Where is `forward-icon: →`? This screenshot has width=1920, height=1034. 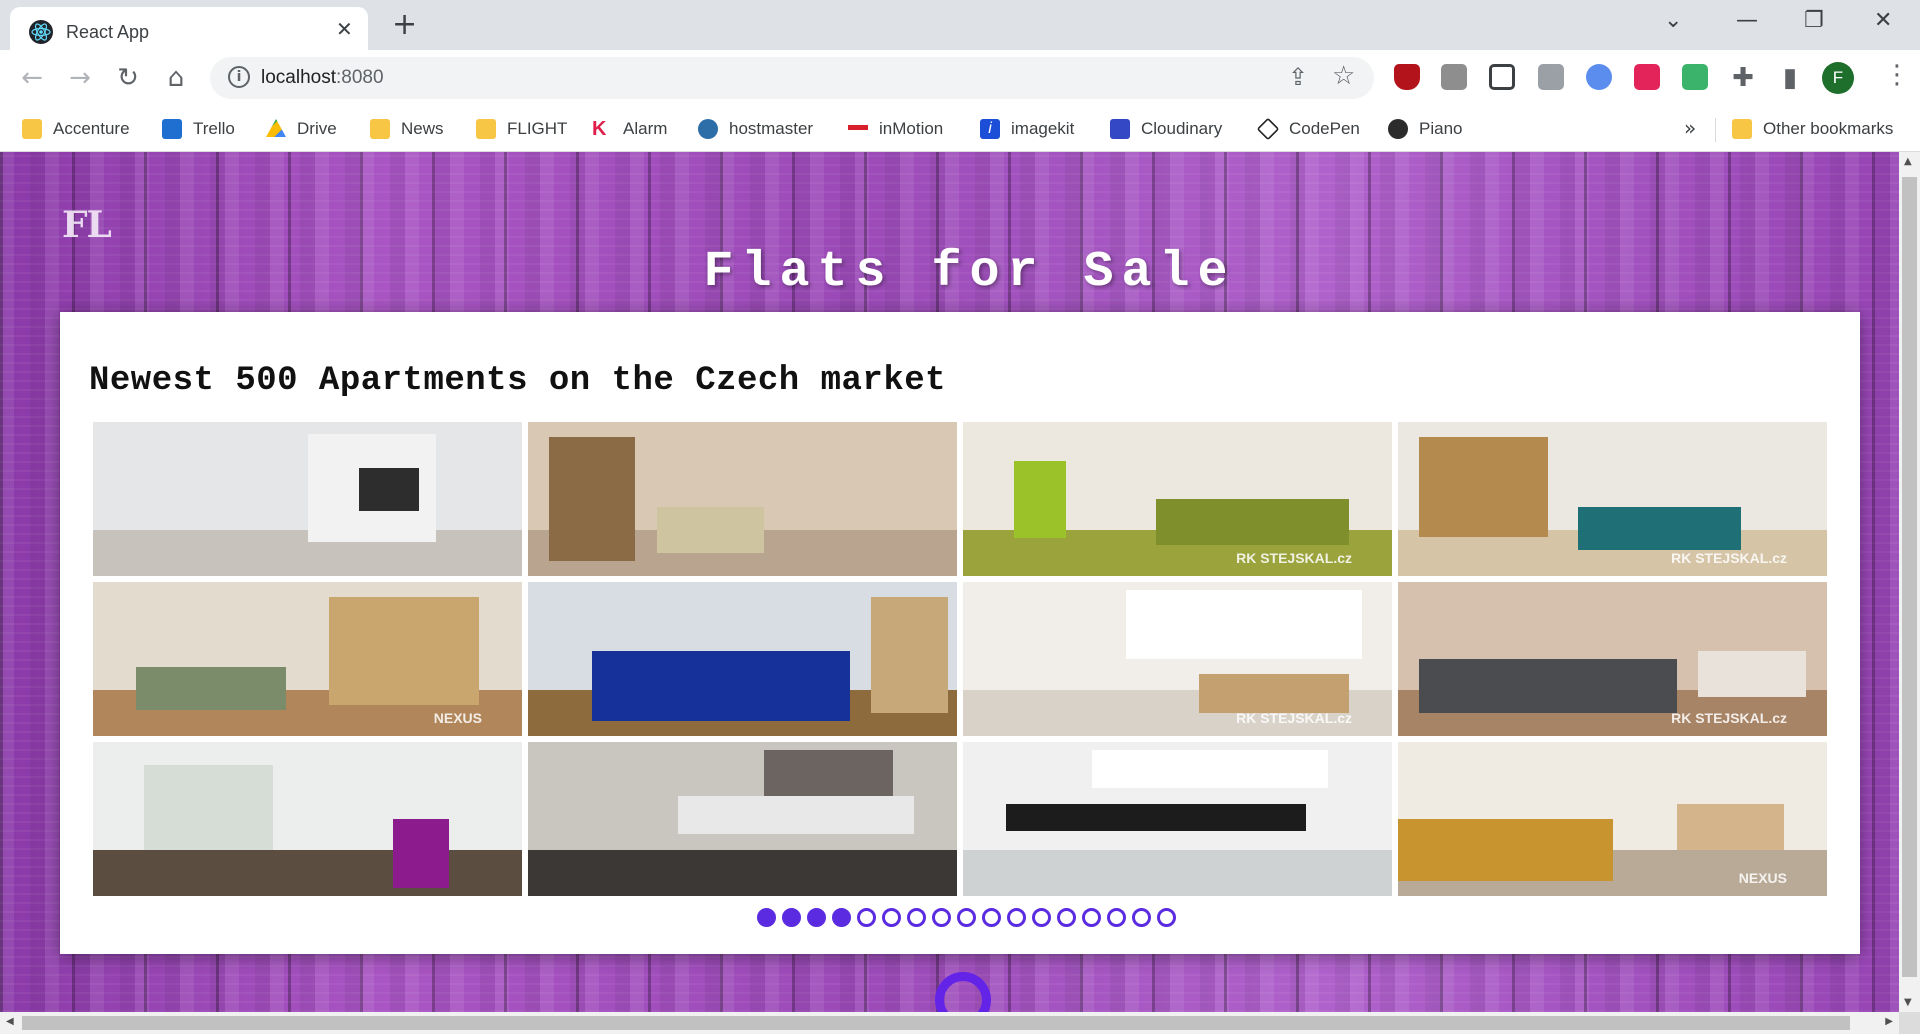 forward-icon: → is located at coordinates (80, 78).